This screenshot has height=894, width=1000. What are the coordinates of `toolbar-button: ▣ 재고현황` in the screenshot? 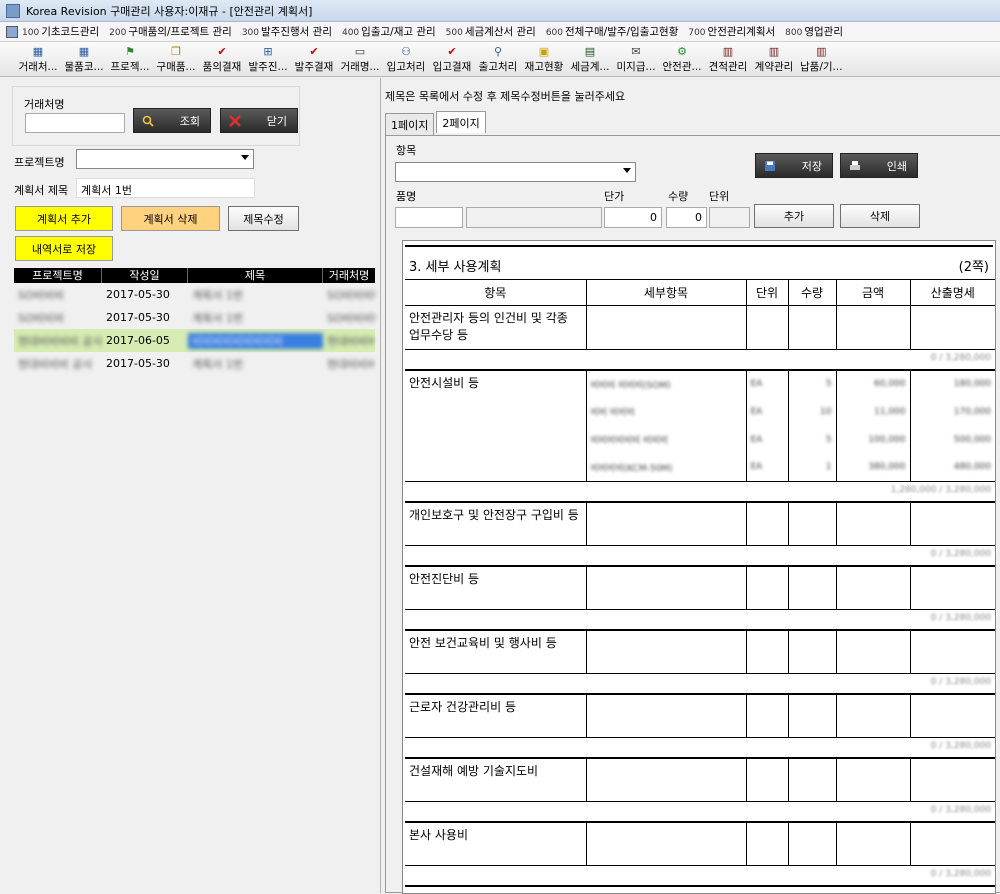 It's located at (544, 58).